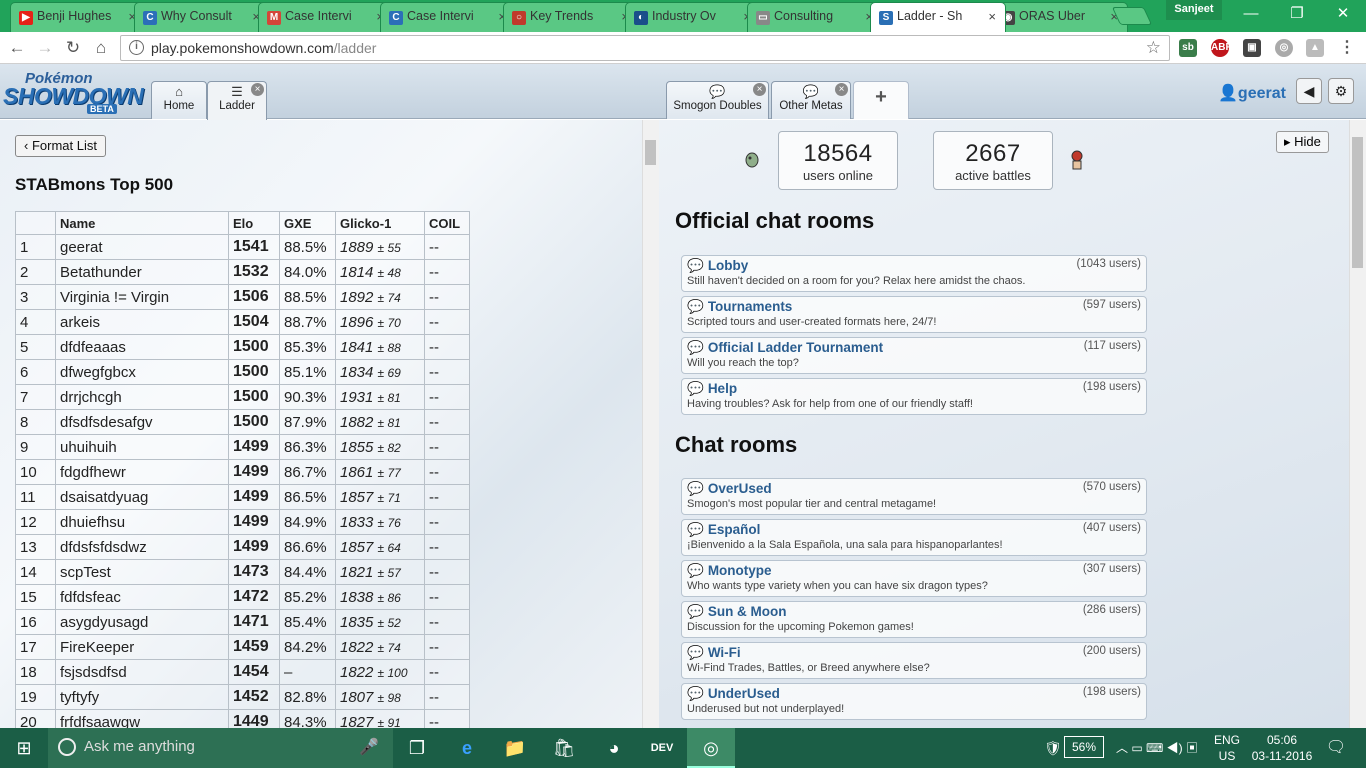  I want to click on showdown-logo: Pokémon SHOWDOWN BETA, so click(75, 92).